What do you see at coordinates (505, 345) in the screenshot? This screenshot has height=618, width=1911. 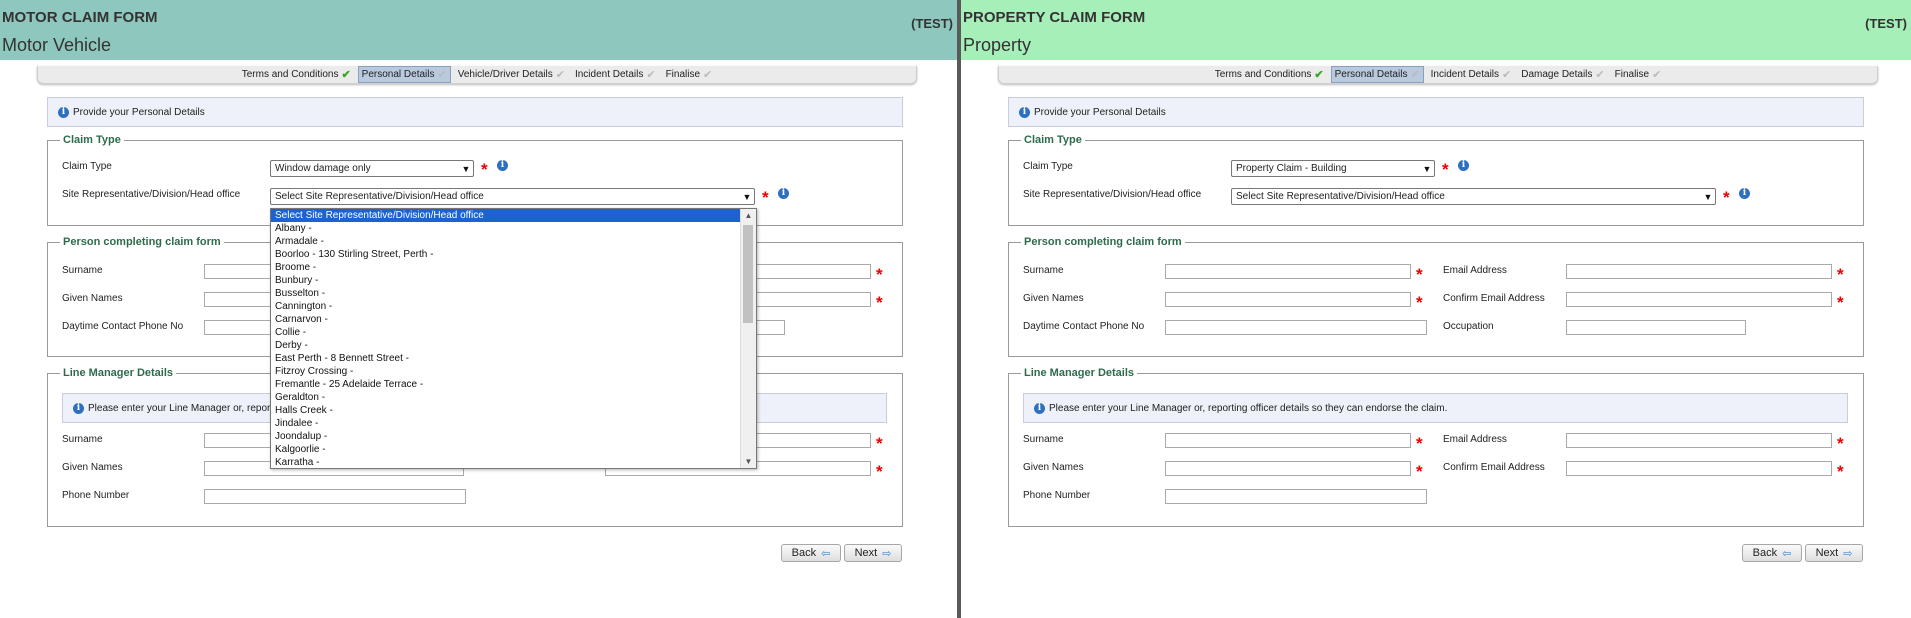 I see `dropdown-option: Derby -` at bounding box center [505, 345].